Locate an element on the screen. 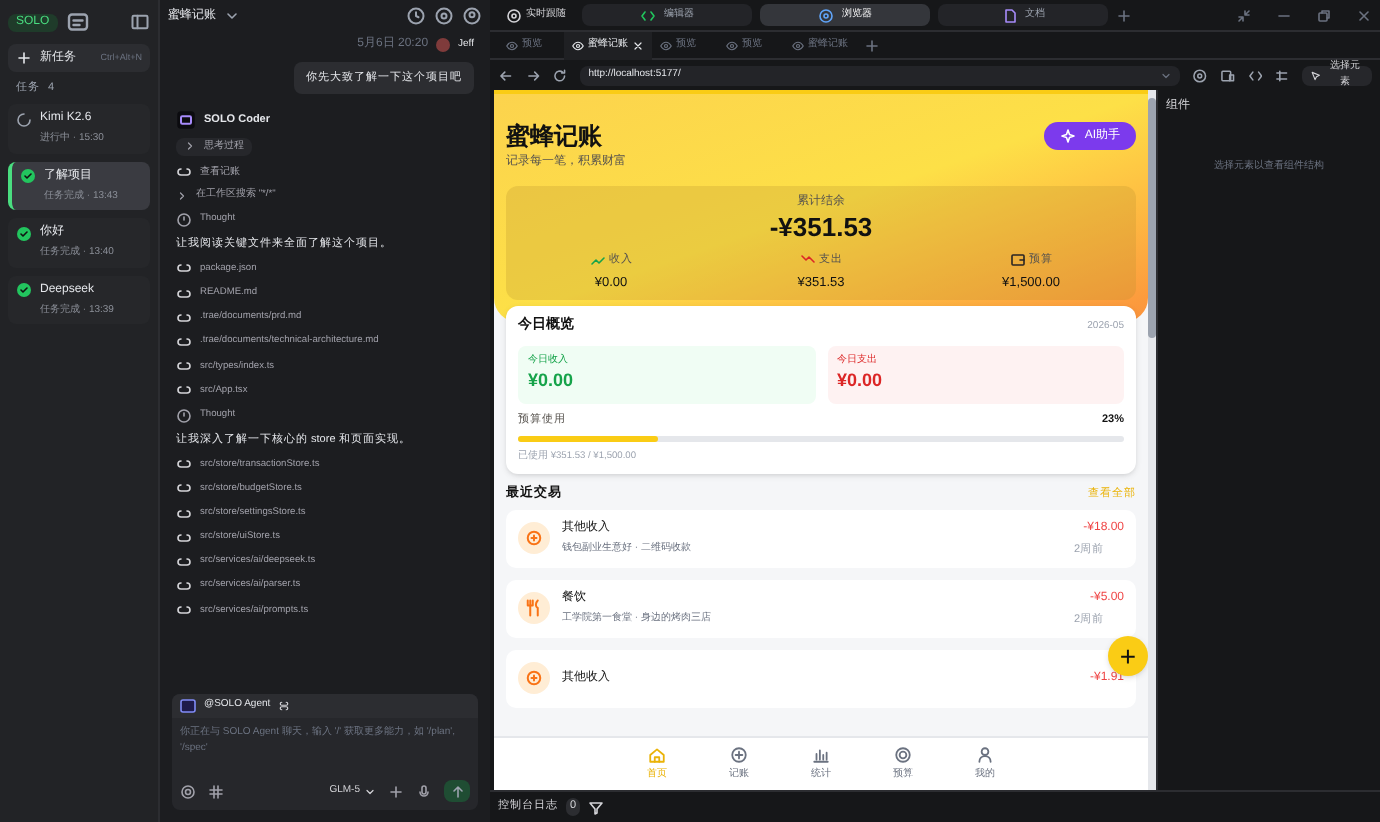 This screenshot has width=1380, height=822. collapse-icon is located at coordinates (1244, 15).